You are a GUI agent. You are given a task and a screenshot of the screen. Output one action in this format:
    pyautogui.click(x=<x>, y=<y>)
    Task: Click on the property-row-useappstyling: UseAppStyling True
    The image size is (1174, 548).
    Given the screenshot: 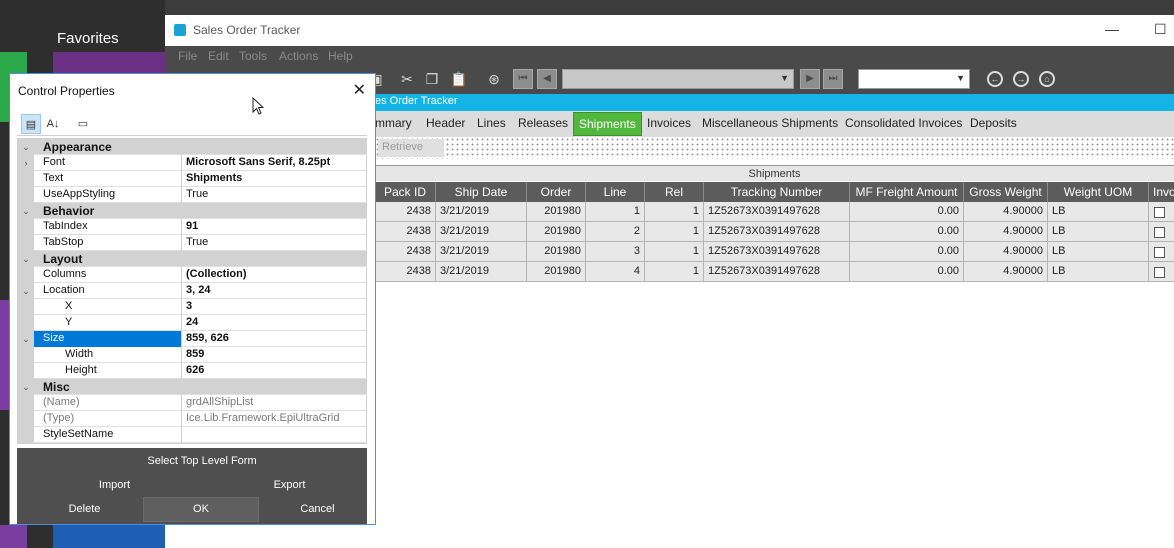 What is the action you would take?
    pyautogui.click(x=192, y=195)
    